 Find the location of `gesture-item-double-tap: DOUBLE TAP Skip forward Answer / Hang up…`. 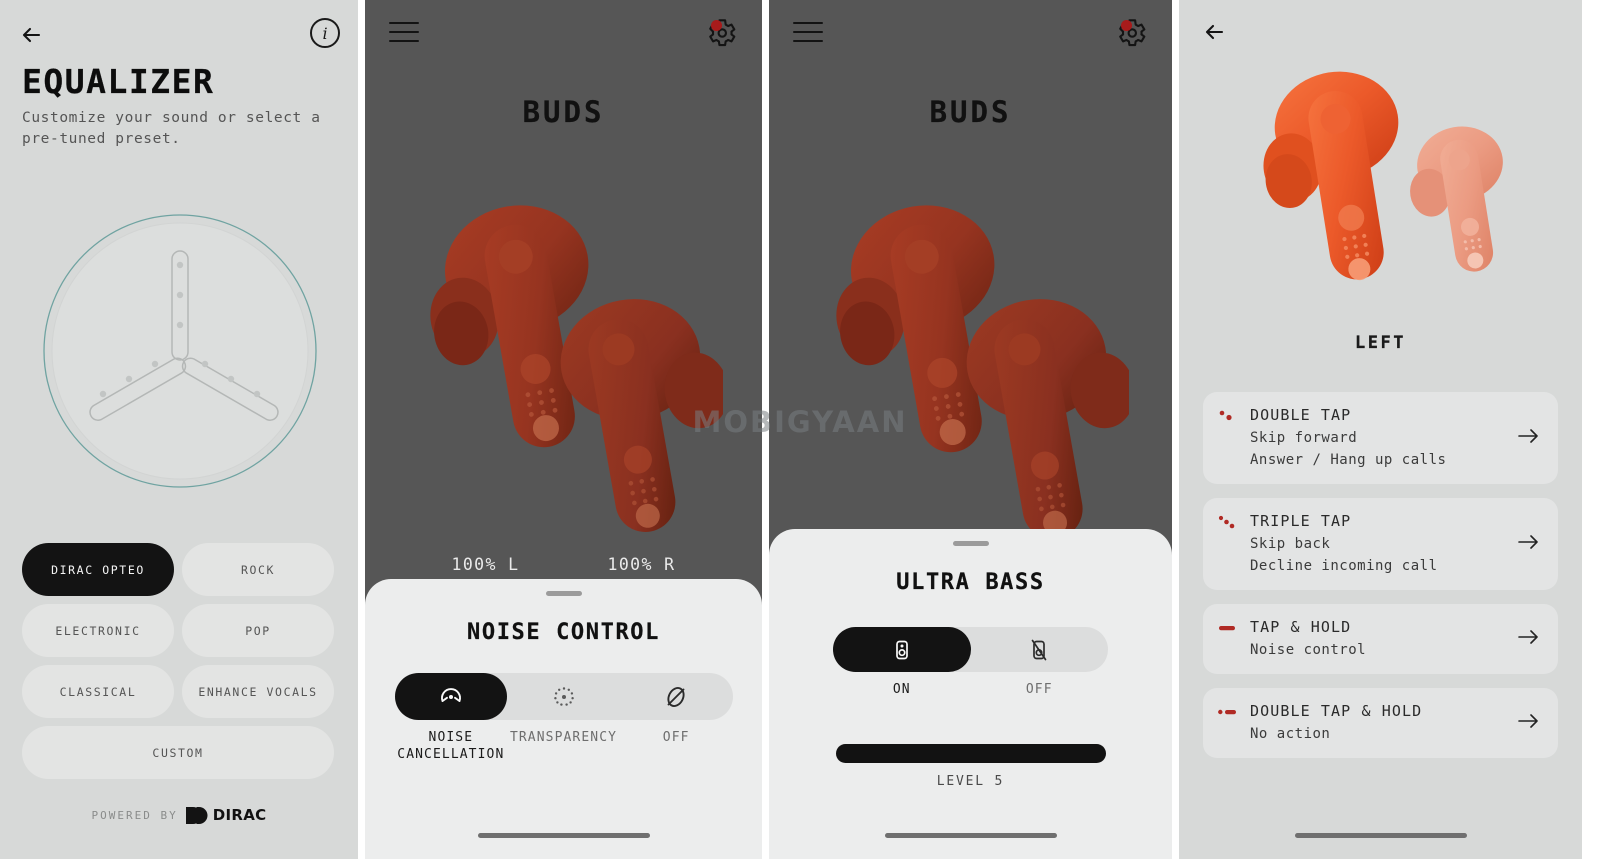

gesture-item-double-tap: DOUBLE TAP Skip forward Answer / Hang up… is located at coordinates (1380, 438).